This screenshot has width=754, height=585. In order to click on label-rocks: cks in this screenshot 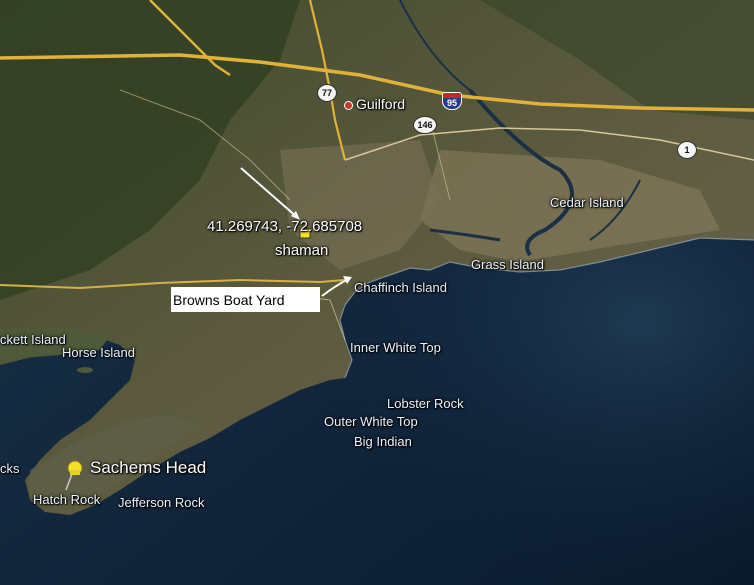, I will do `click(10, 468)`.